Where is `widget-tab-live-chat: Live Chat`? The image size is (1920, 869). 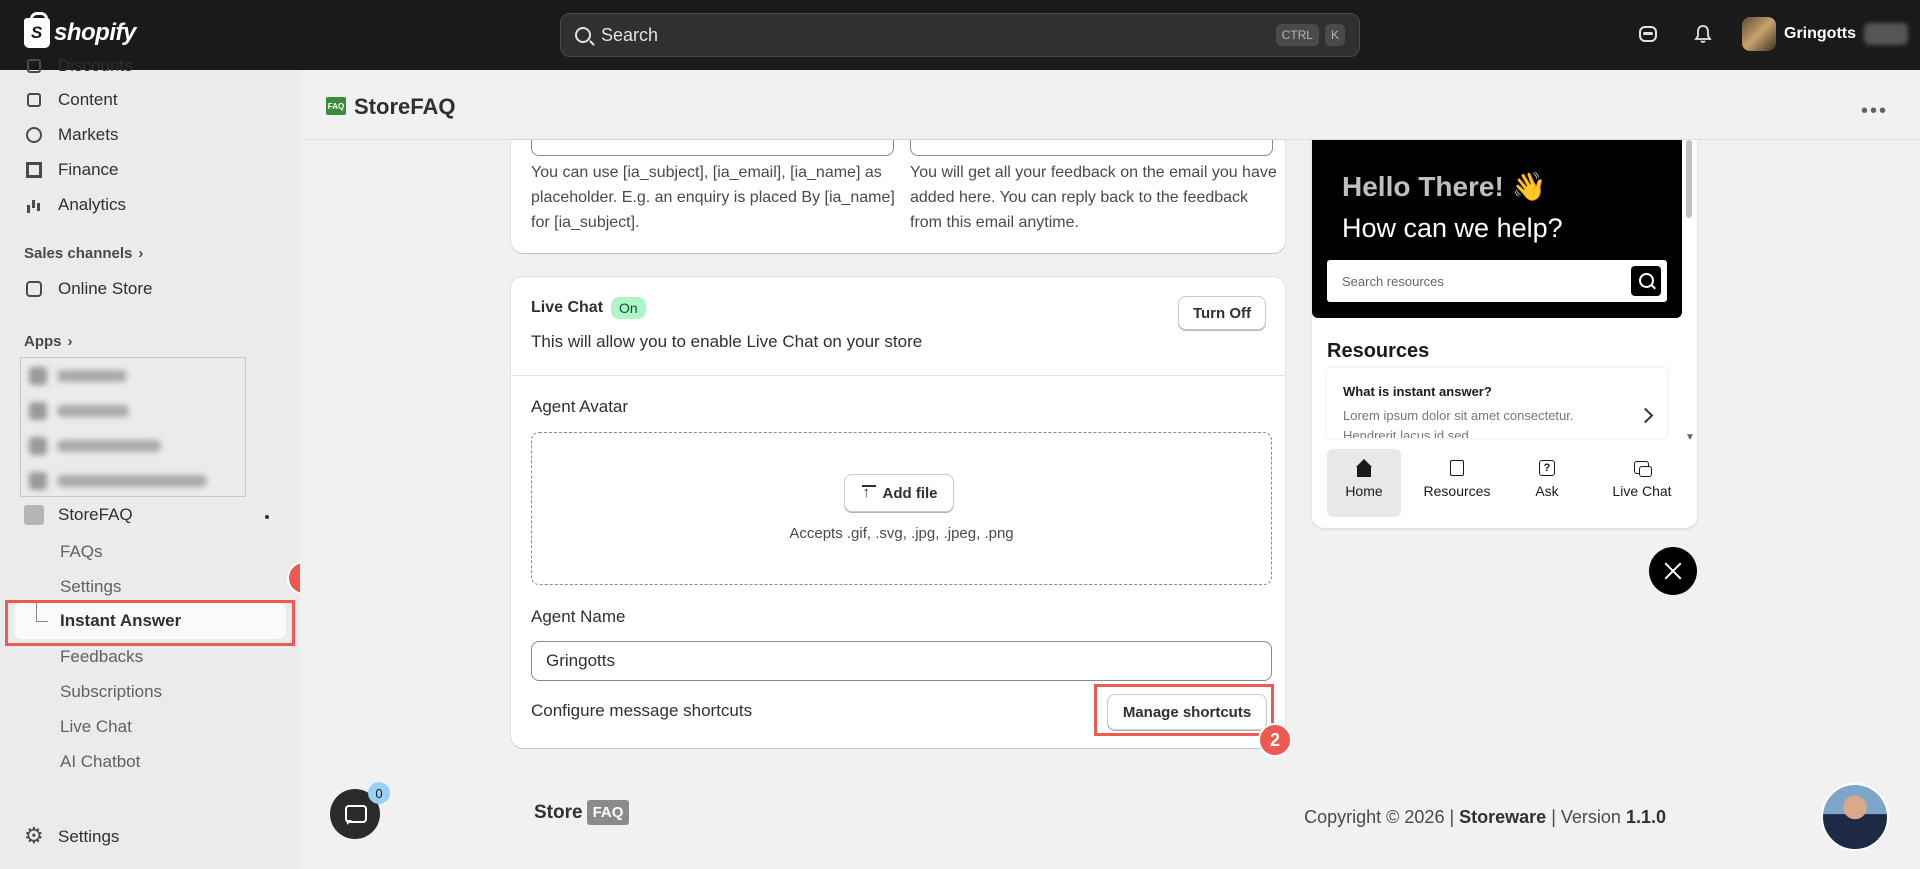 widget-tab-live-chat: Live Chat is located at coordinates (1642, 483).